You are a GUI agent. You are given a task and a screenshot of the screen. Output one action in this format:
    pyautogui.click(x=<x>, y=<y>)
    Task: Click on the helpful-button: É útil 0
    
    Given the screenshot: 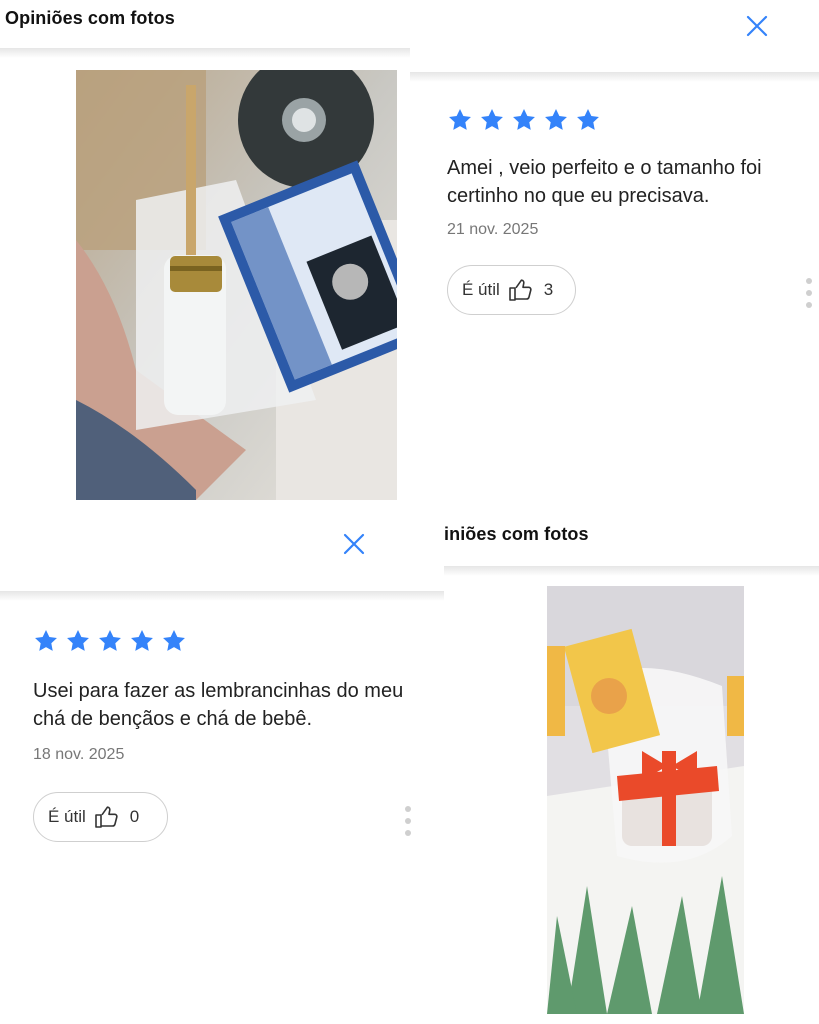 What is the action you would take?
    pyautogui.click(x=100, y=817)
    